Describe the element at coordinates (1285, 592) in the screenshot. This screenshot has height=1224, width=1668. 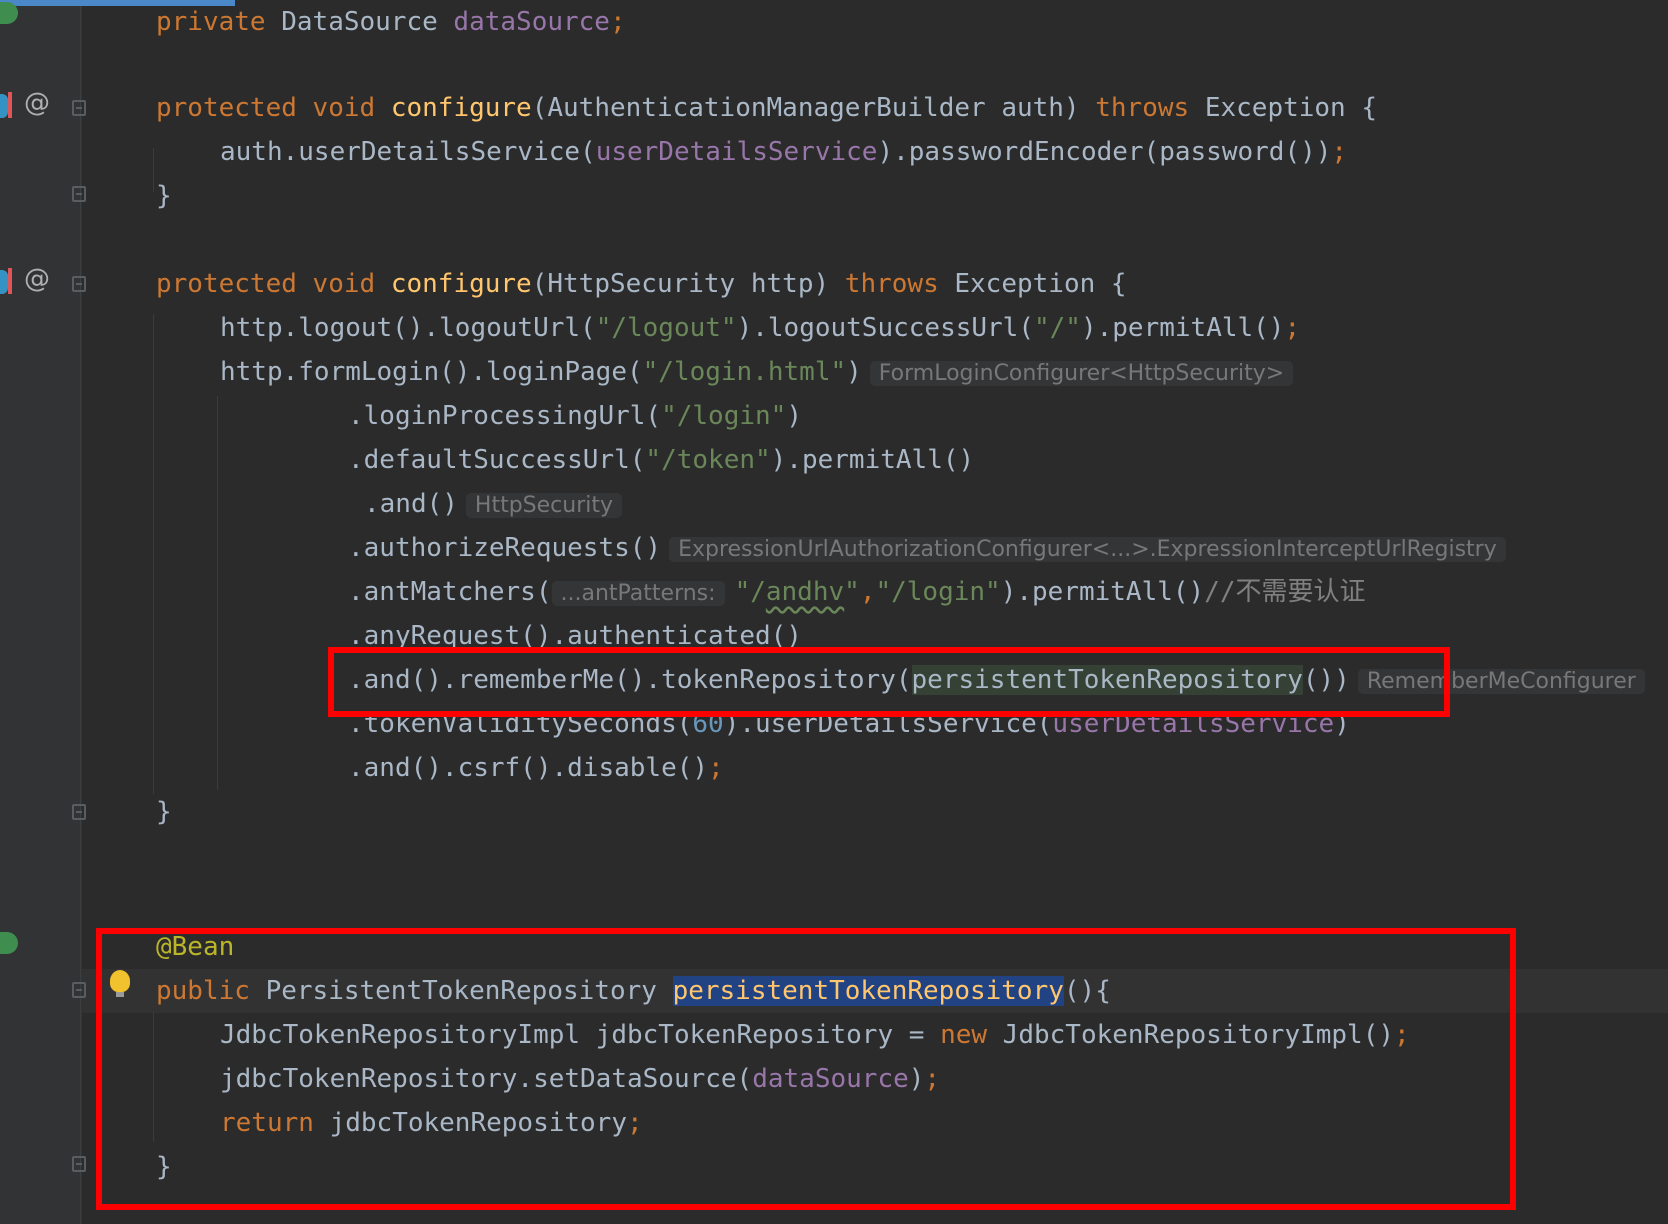
I see `token-comment: //不需要认证` at that location.